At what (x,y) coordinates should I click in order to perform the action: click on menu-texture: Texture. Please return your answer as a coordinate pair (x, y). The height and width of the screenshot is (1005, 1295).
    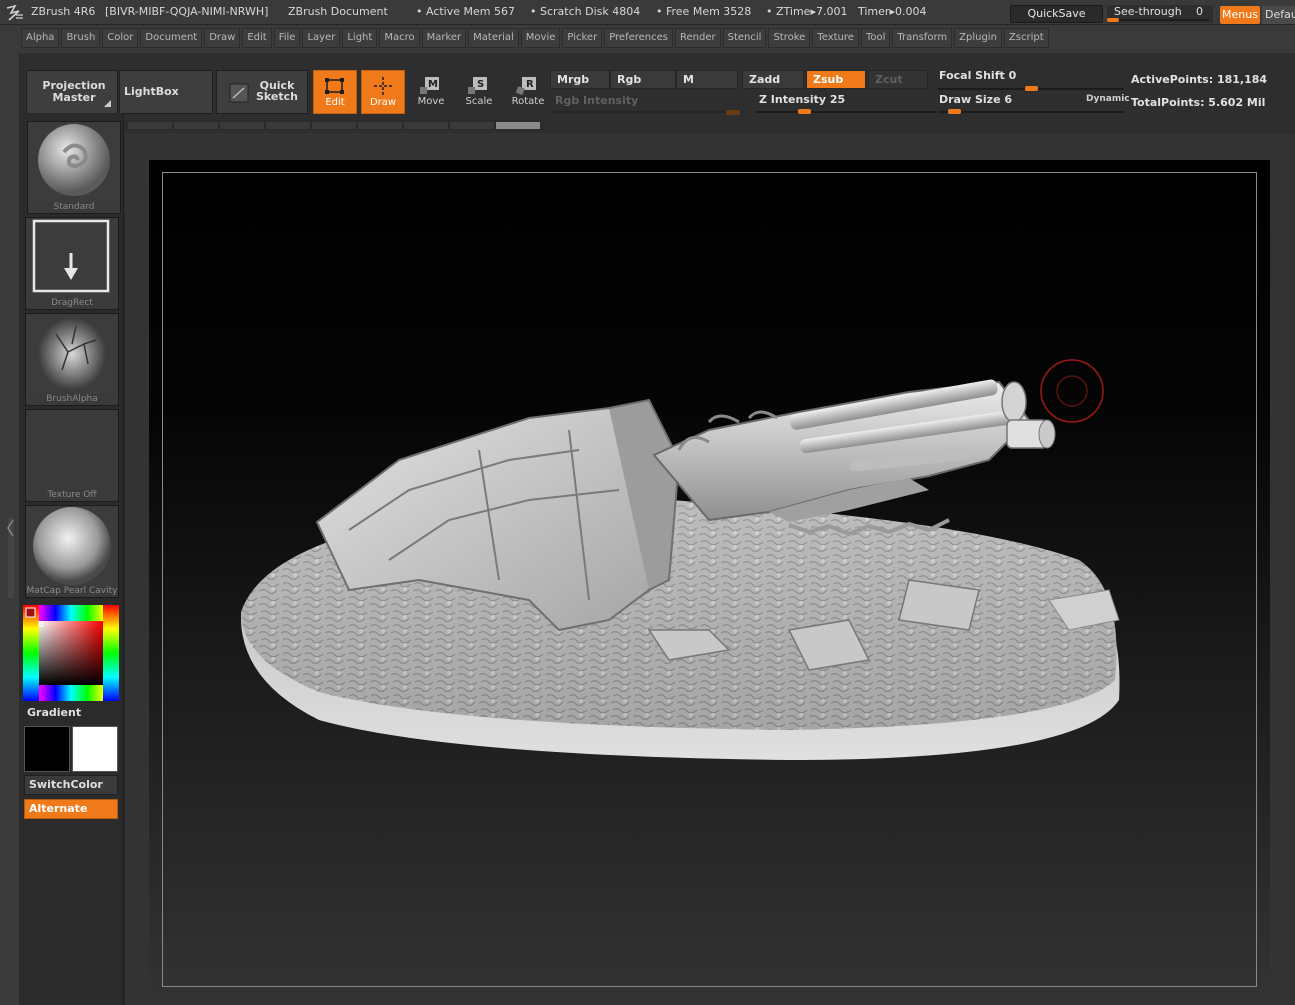
    Looking at the image, I should click on (835, 38).